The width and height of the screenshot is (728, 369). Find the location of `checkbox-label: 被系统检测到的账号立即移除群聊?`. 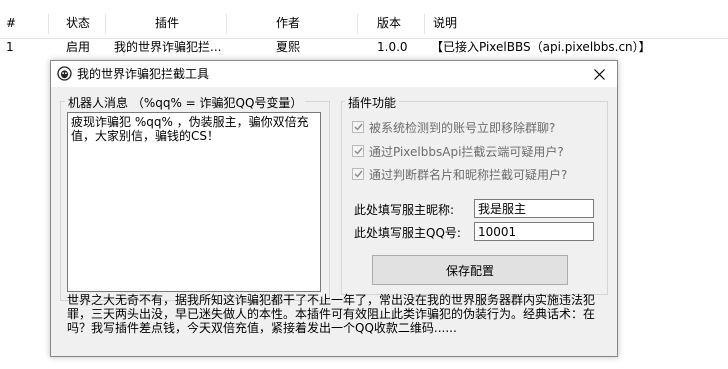

checkbox-label: 被系统检测到的账号立即移除群聊? is located at coordinates (462, 127).